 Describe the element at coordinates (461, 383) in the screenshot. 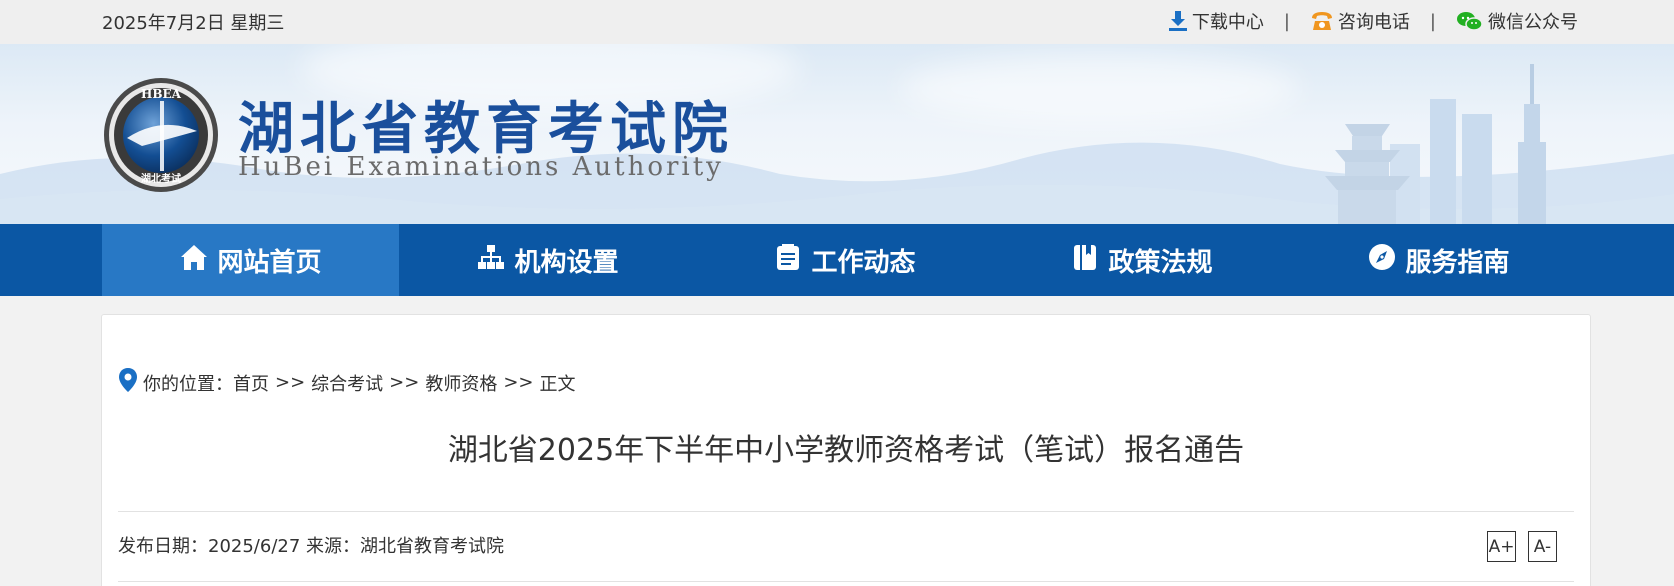

I see `breadcrumb-teacher-qualification: 教师资格` at that location.